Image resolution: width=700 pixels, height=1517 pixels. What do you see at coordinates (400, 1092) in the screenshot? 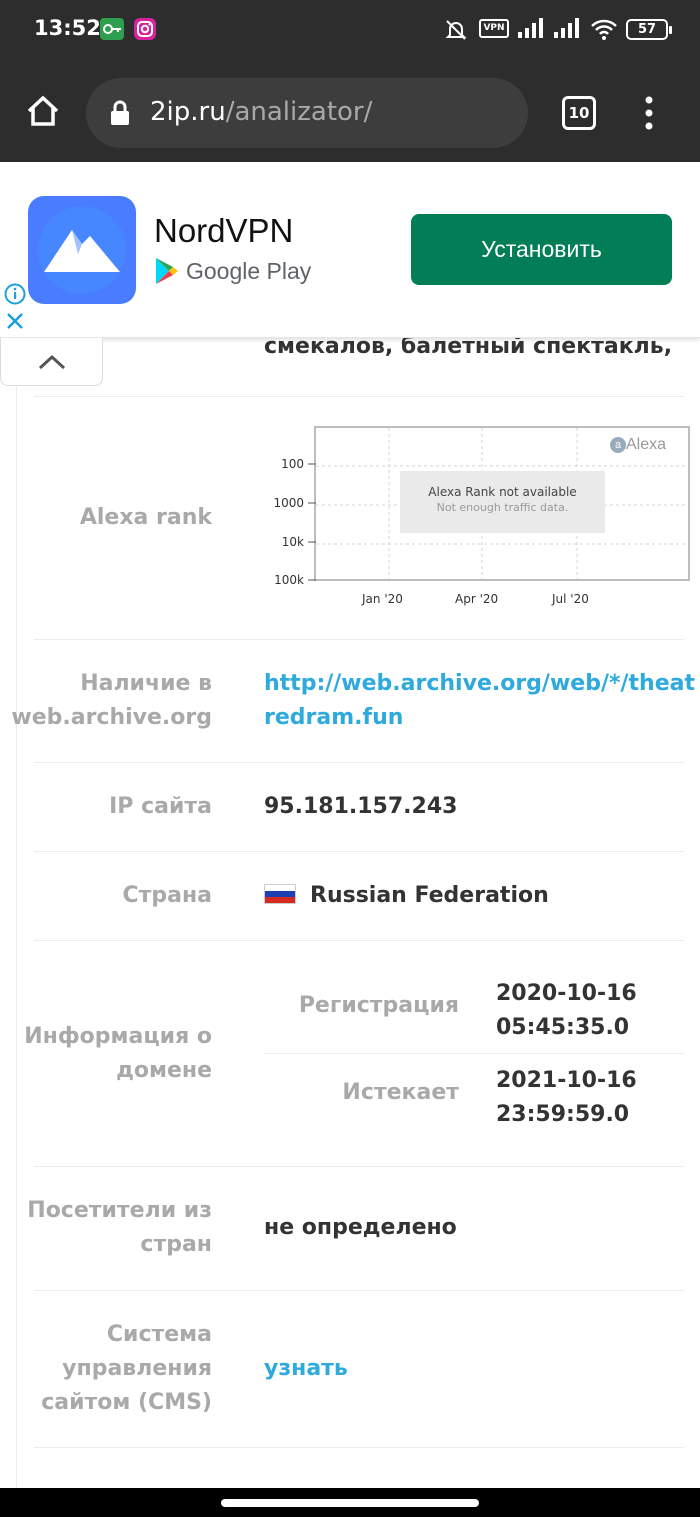
I see `expires-label: Истекает` at bounding box center [400, 1092].